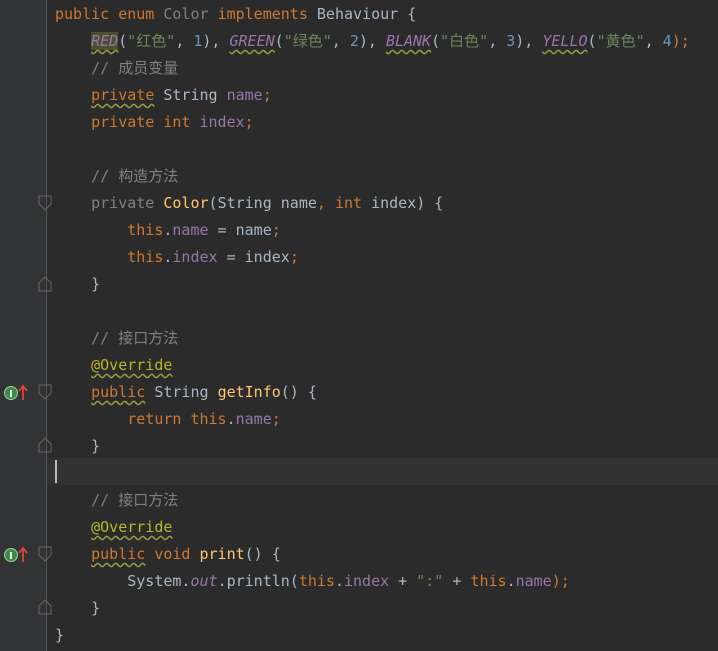 Image resolution: width=718 pixels, height=651 pixels. Describe the element at coordinates (372, 419) in the screenshot. I see `code-line: return this.name;` at that location.